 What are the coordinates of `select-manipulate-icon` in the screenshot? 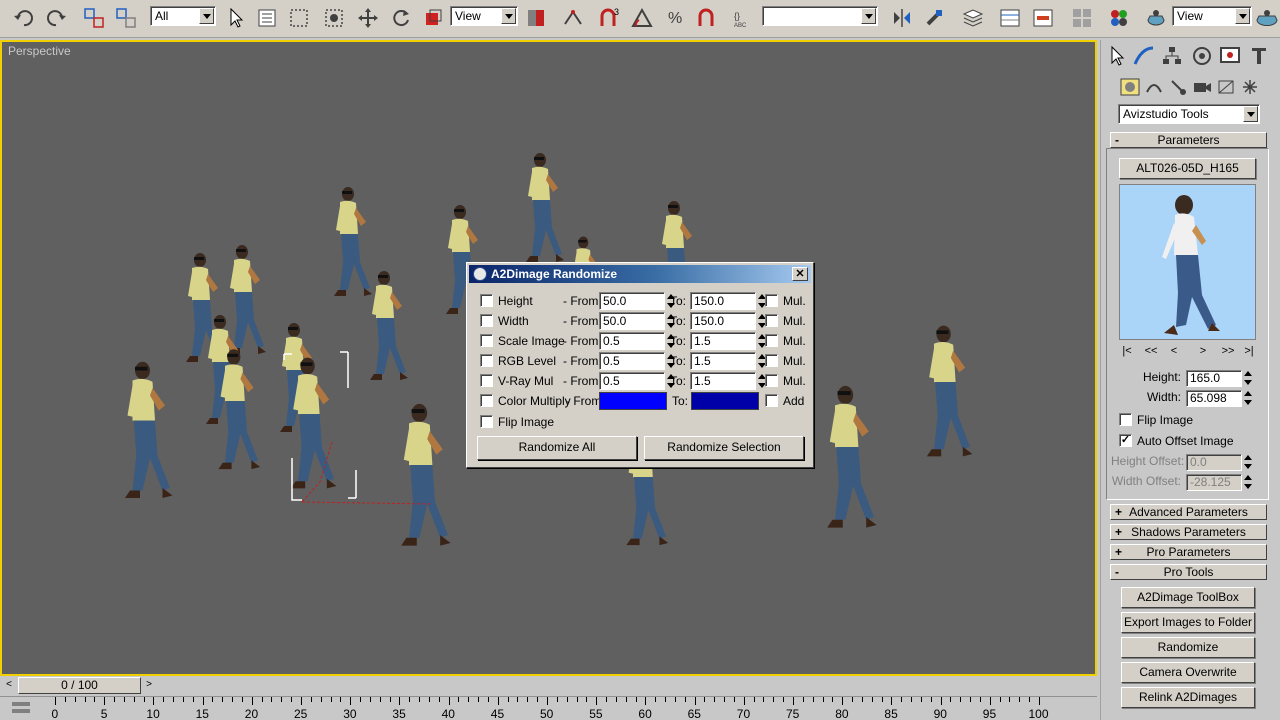 It's located at (573, 18).